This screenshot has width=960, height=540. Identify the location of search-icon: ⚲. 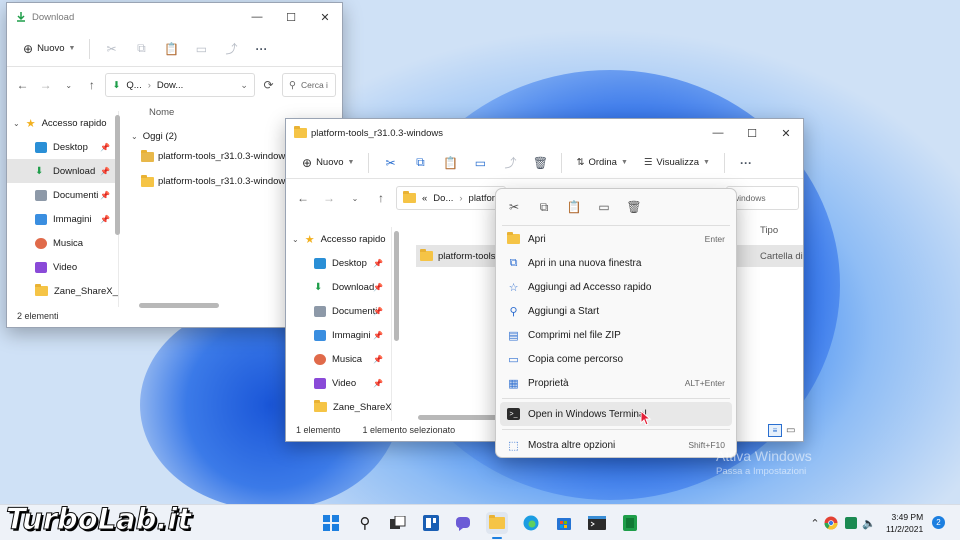
(365, 523).